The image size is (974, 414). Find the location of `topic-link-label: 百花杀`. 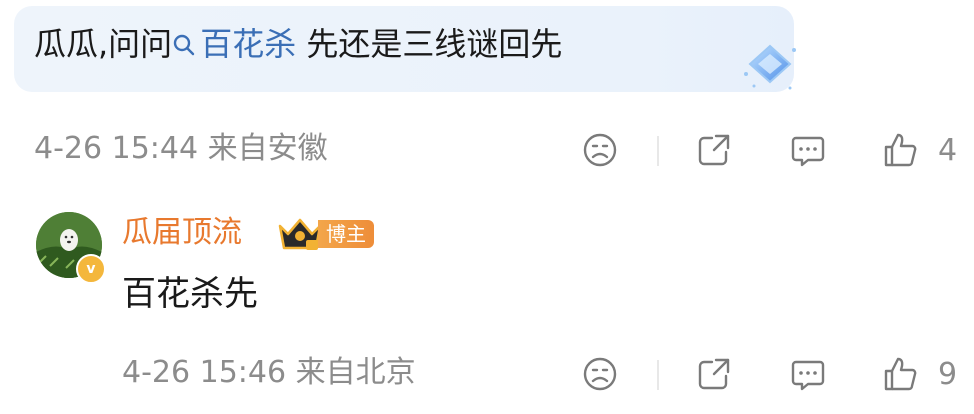

topic-link-label: 百花杀 is located at coordinates (248, 44).